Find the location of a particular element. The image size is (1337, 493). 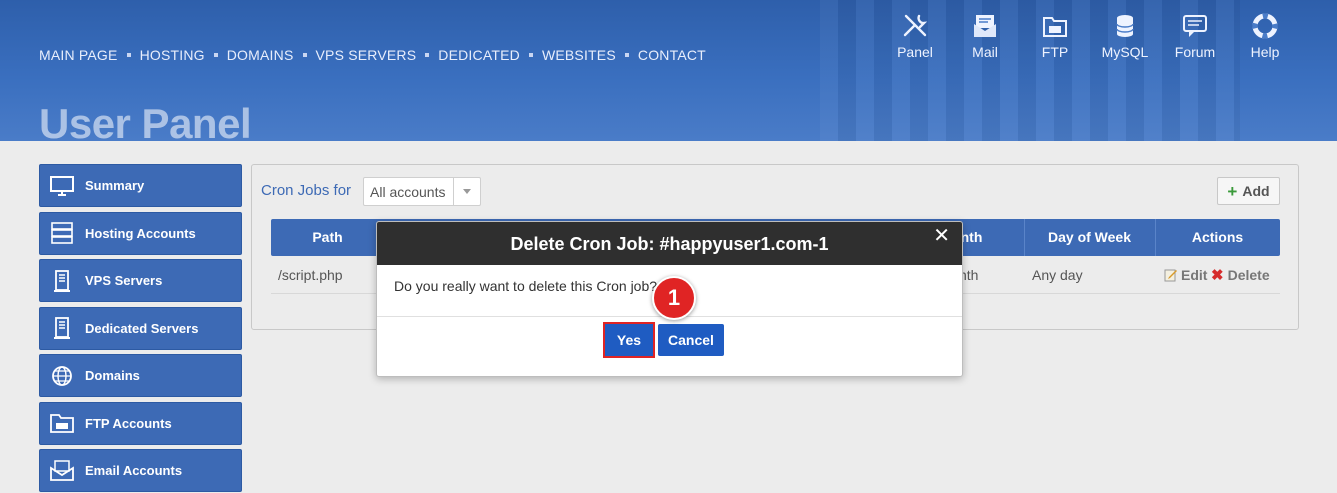

panel-label: Panel is located at coordinates (915, 52).